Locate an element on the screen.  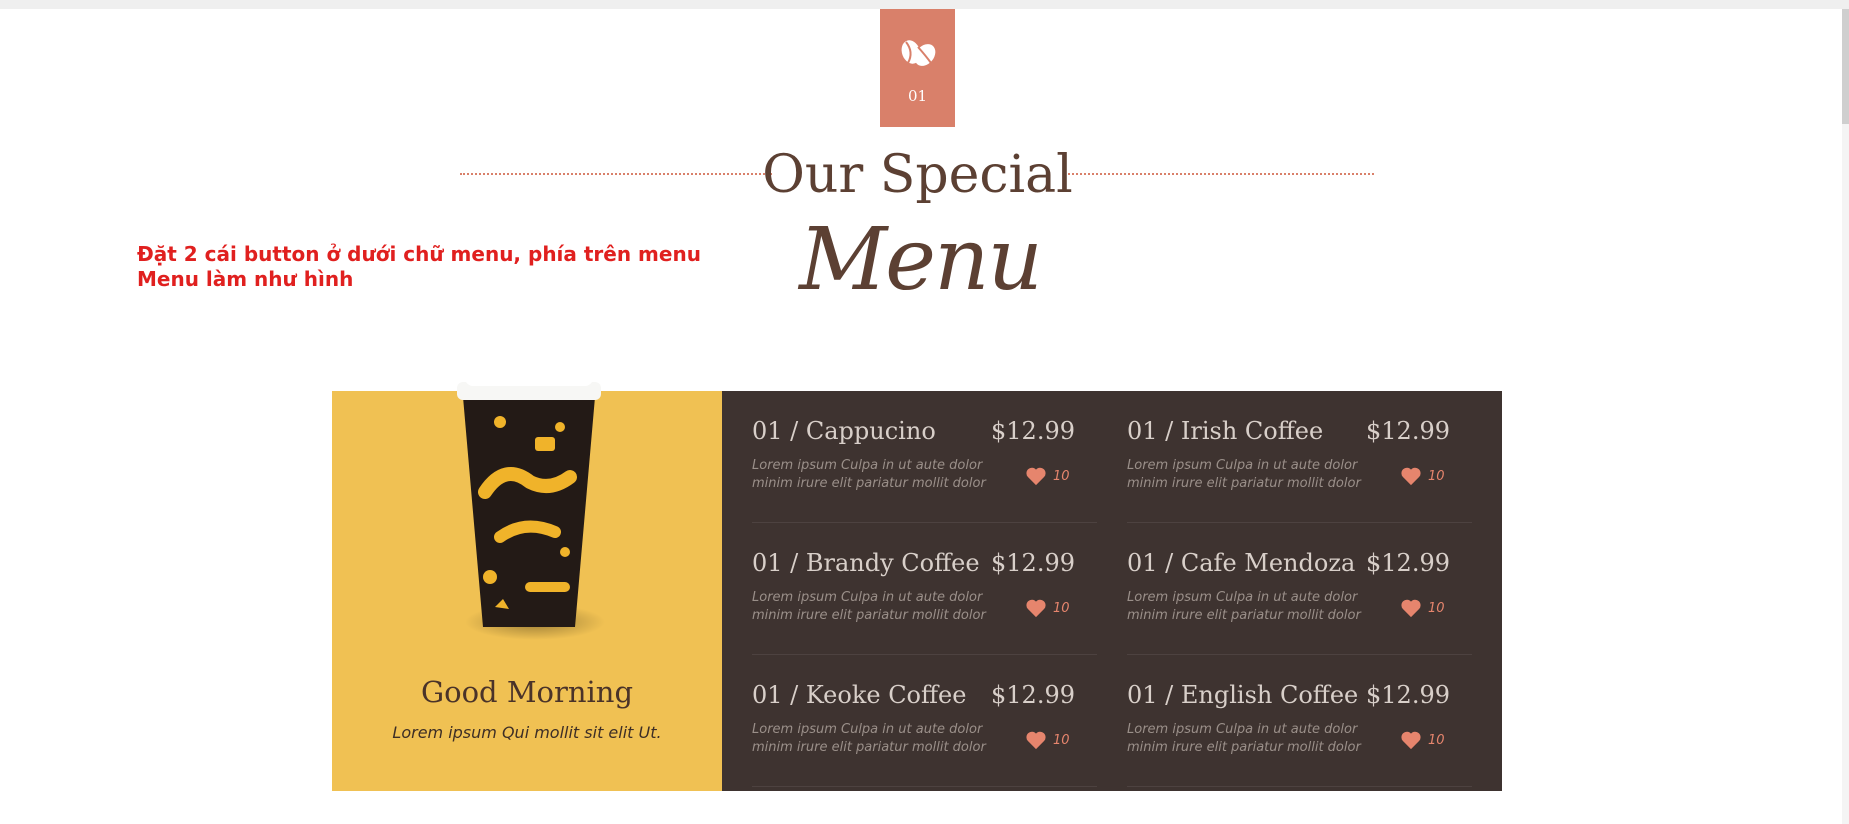
coffee-cup-image is located at coordinates (531, 503).